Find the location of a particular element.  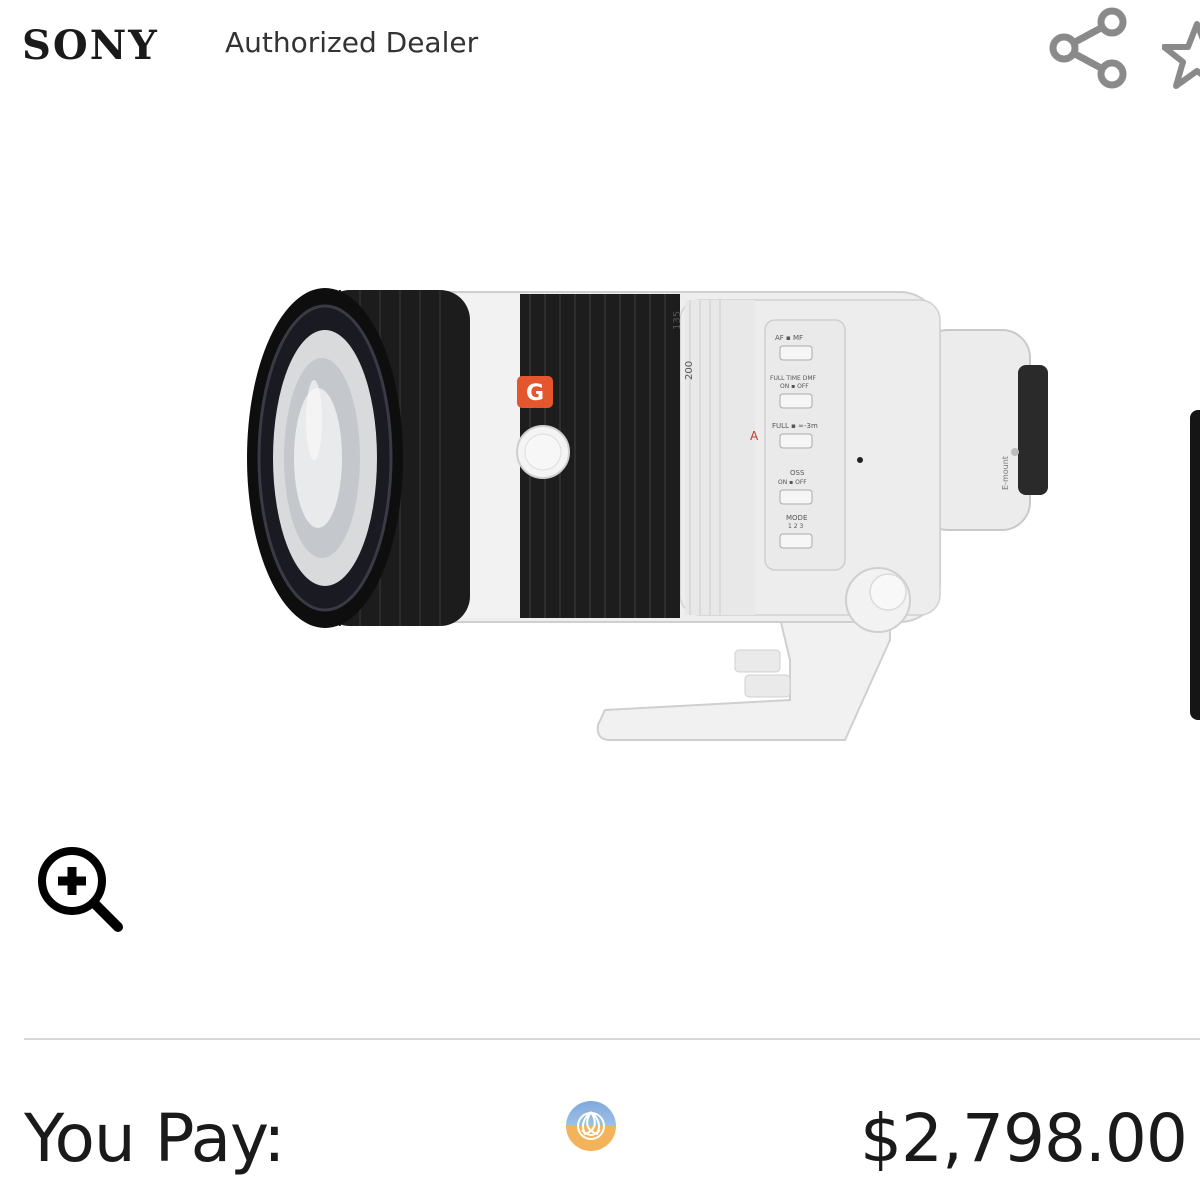

triquetra-badge-icon is located at coordinates (591, 1126).